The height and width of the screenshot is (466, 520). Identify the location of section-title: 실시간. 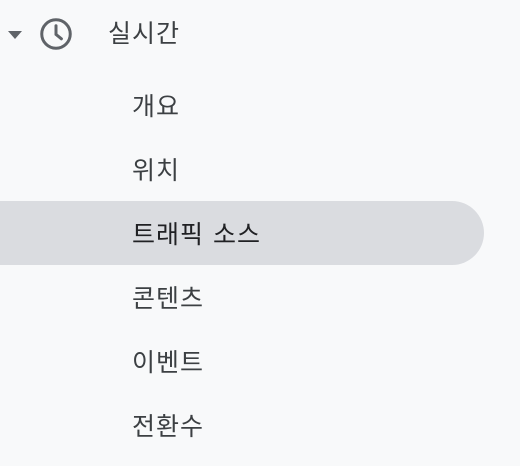
(144, 33).